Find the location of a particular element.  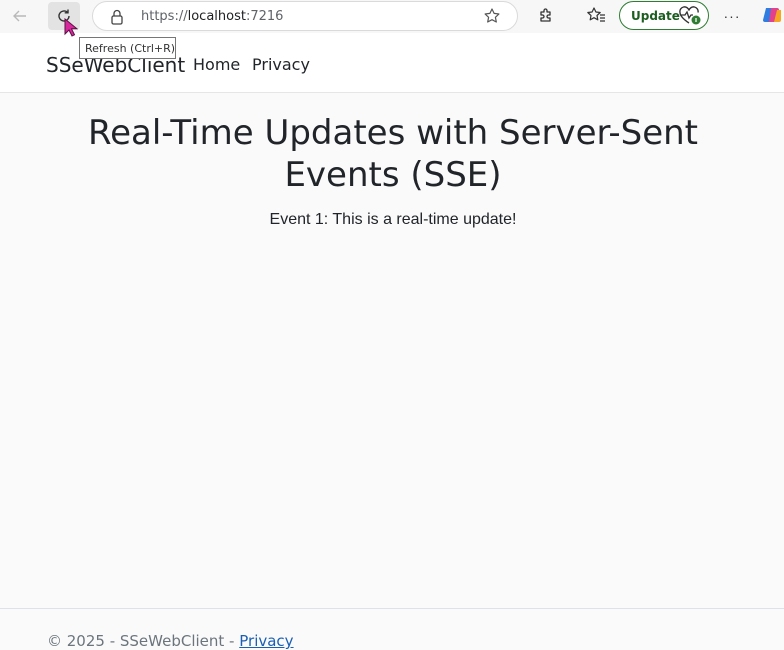

favorites-button is located at coordinates (596, 15).